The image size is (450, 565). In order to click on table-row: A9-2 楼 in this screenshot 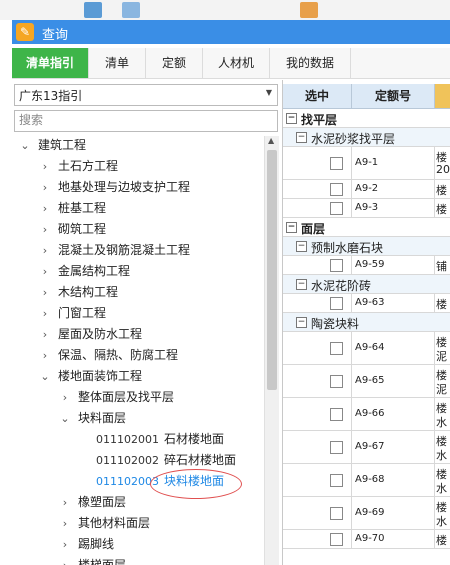, I will do `click(366, 189)`.